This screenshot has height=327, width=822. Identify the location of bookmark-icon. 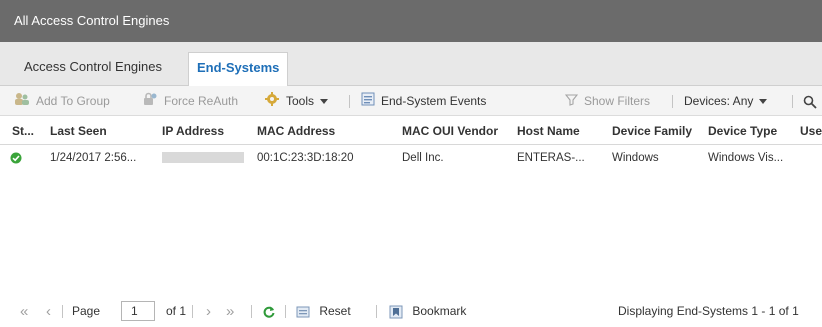
(397, 311).